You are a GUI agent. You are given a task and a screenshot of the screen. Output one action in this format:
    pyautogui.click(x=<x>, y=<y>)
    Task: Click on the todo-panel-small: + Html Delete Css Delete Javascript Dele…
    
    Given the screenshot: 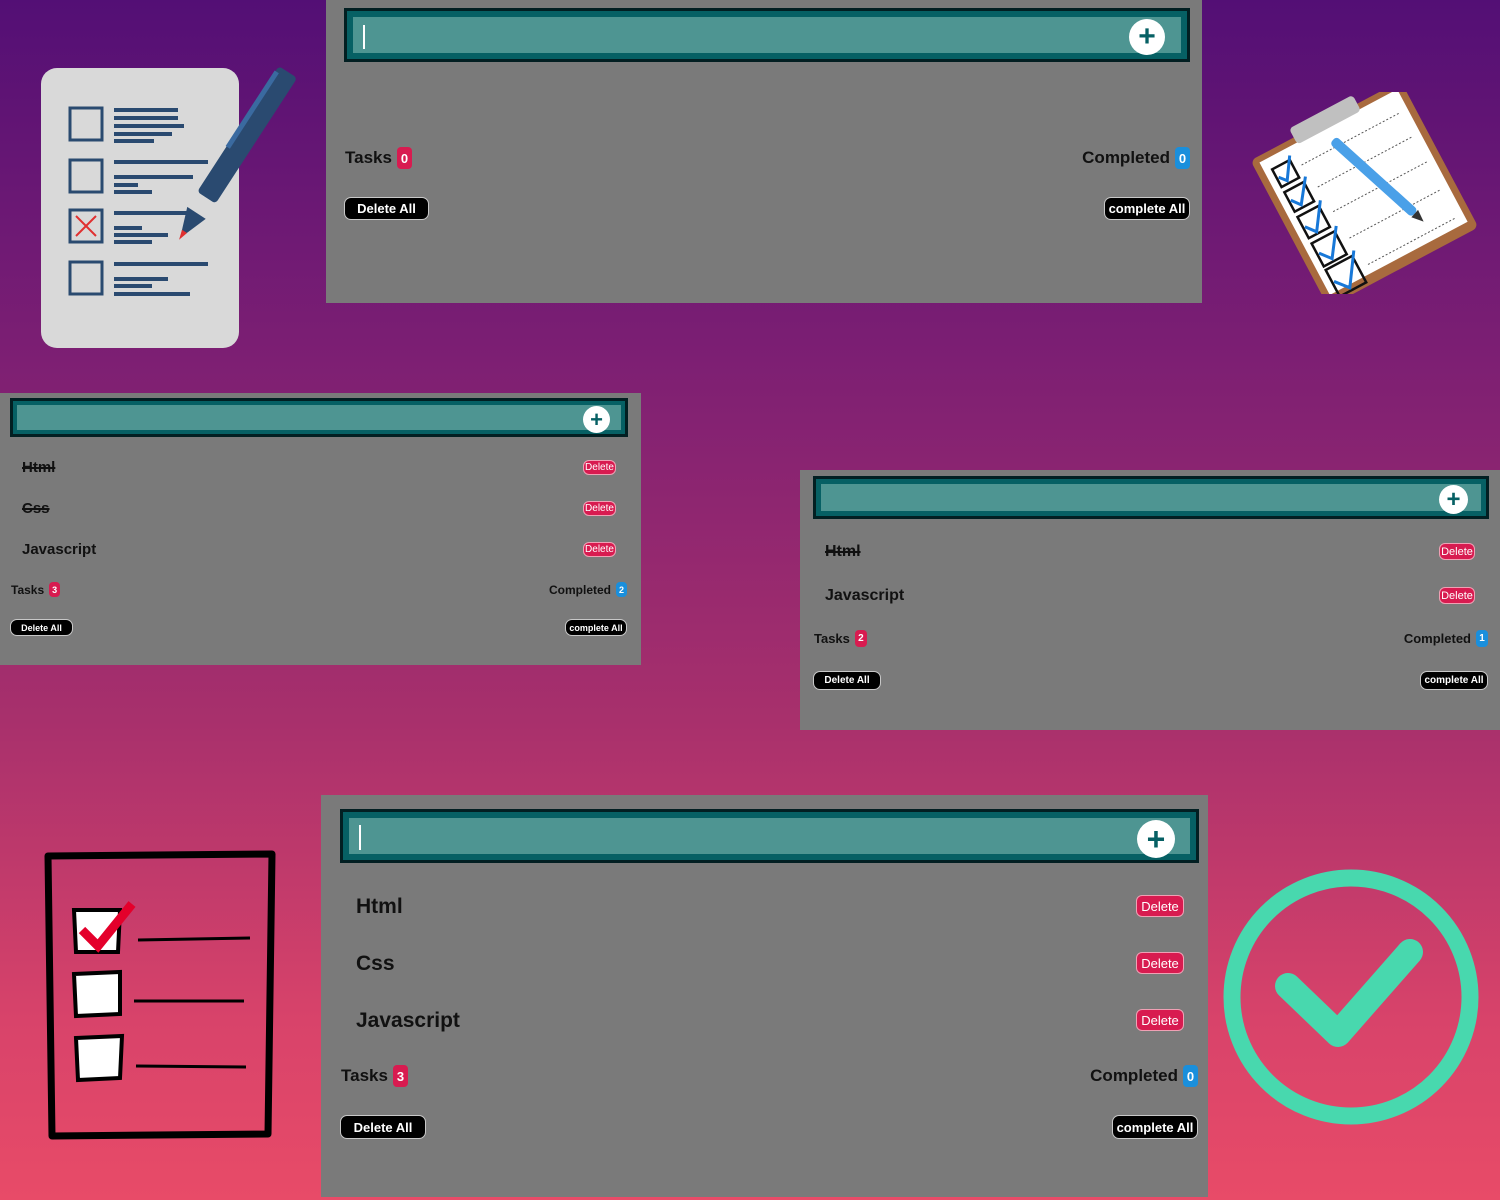 What is the action you would take?
    pyautogui.click(x=320, y=529)
    